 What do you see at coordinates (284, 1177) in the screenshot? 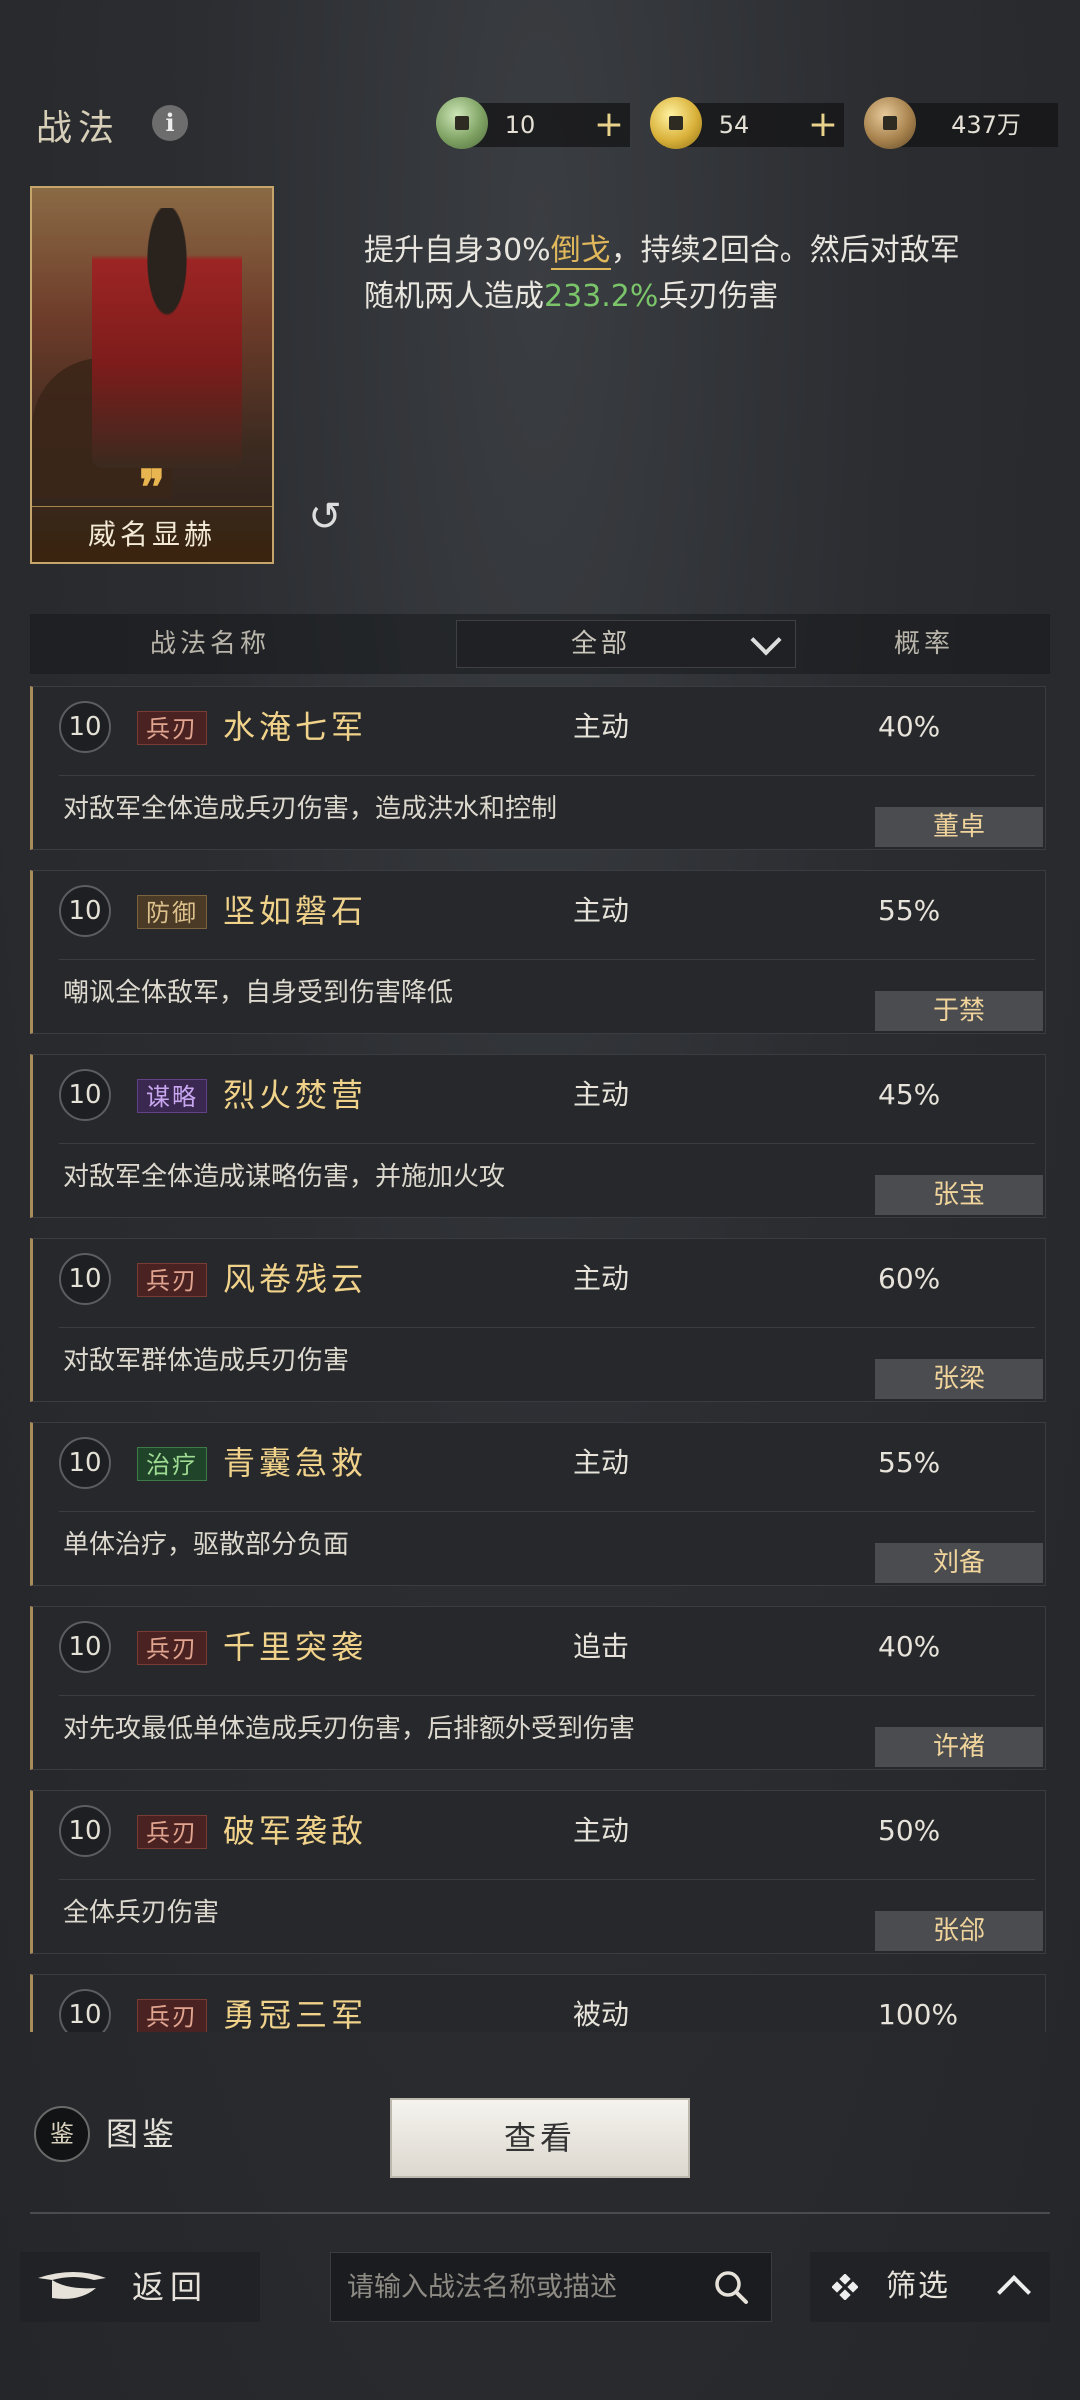
I see `skill-row-description: 对敌军全体造成谋略伤害，并施加火攻` at bounding box center [284, 1177].